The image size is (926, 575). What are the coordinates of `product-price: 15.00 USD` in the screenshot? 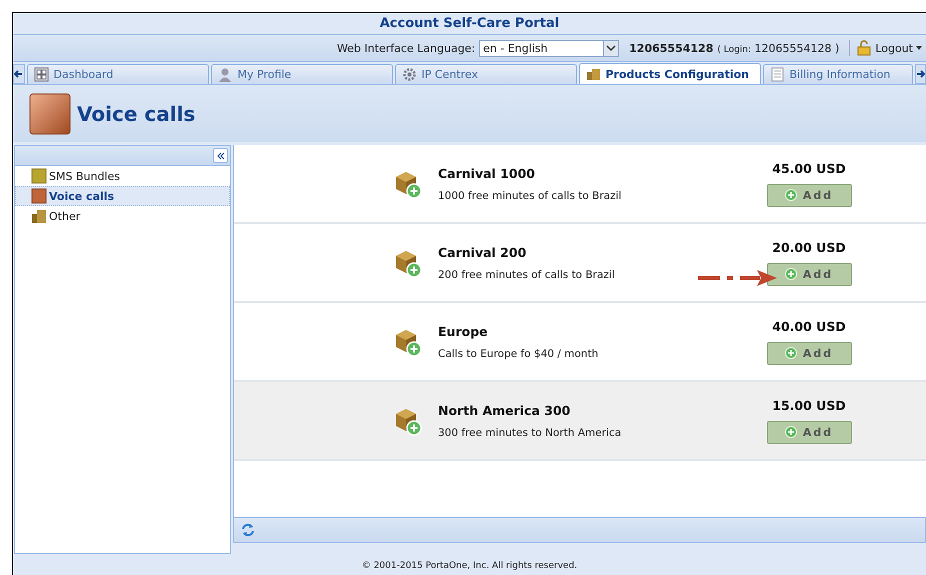 It's located at (809, 405).